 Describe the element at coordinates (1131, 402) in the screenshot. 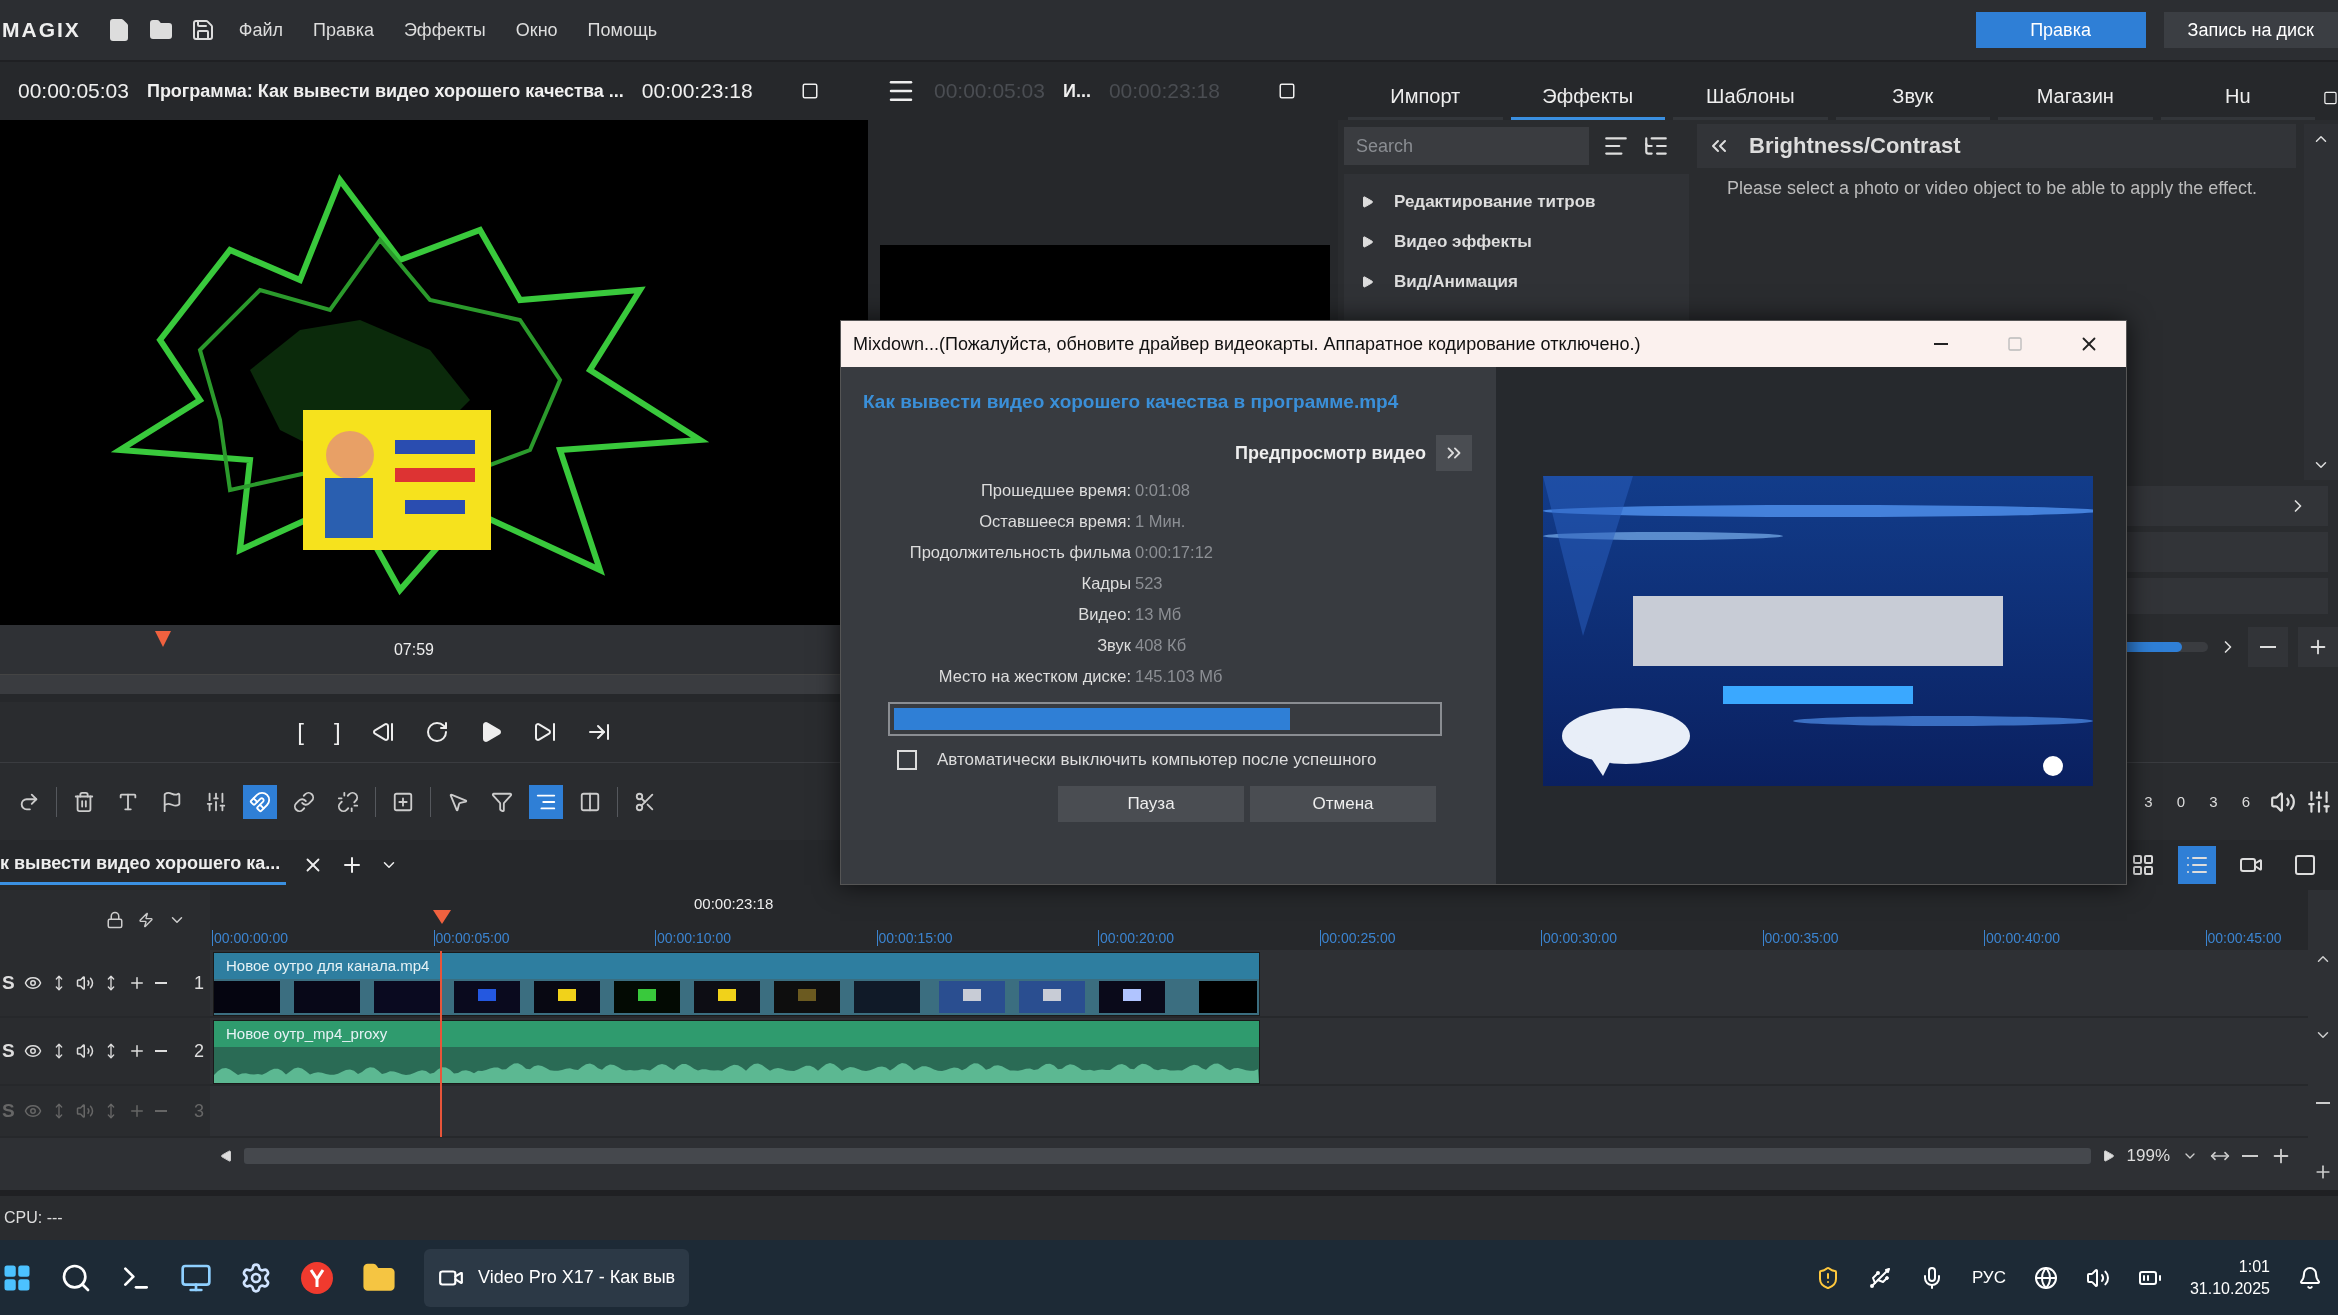

I see `file-name: Как вывести видео хорошего качества в программе.mp4` at that location.